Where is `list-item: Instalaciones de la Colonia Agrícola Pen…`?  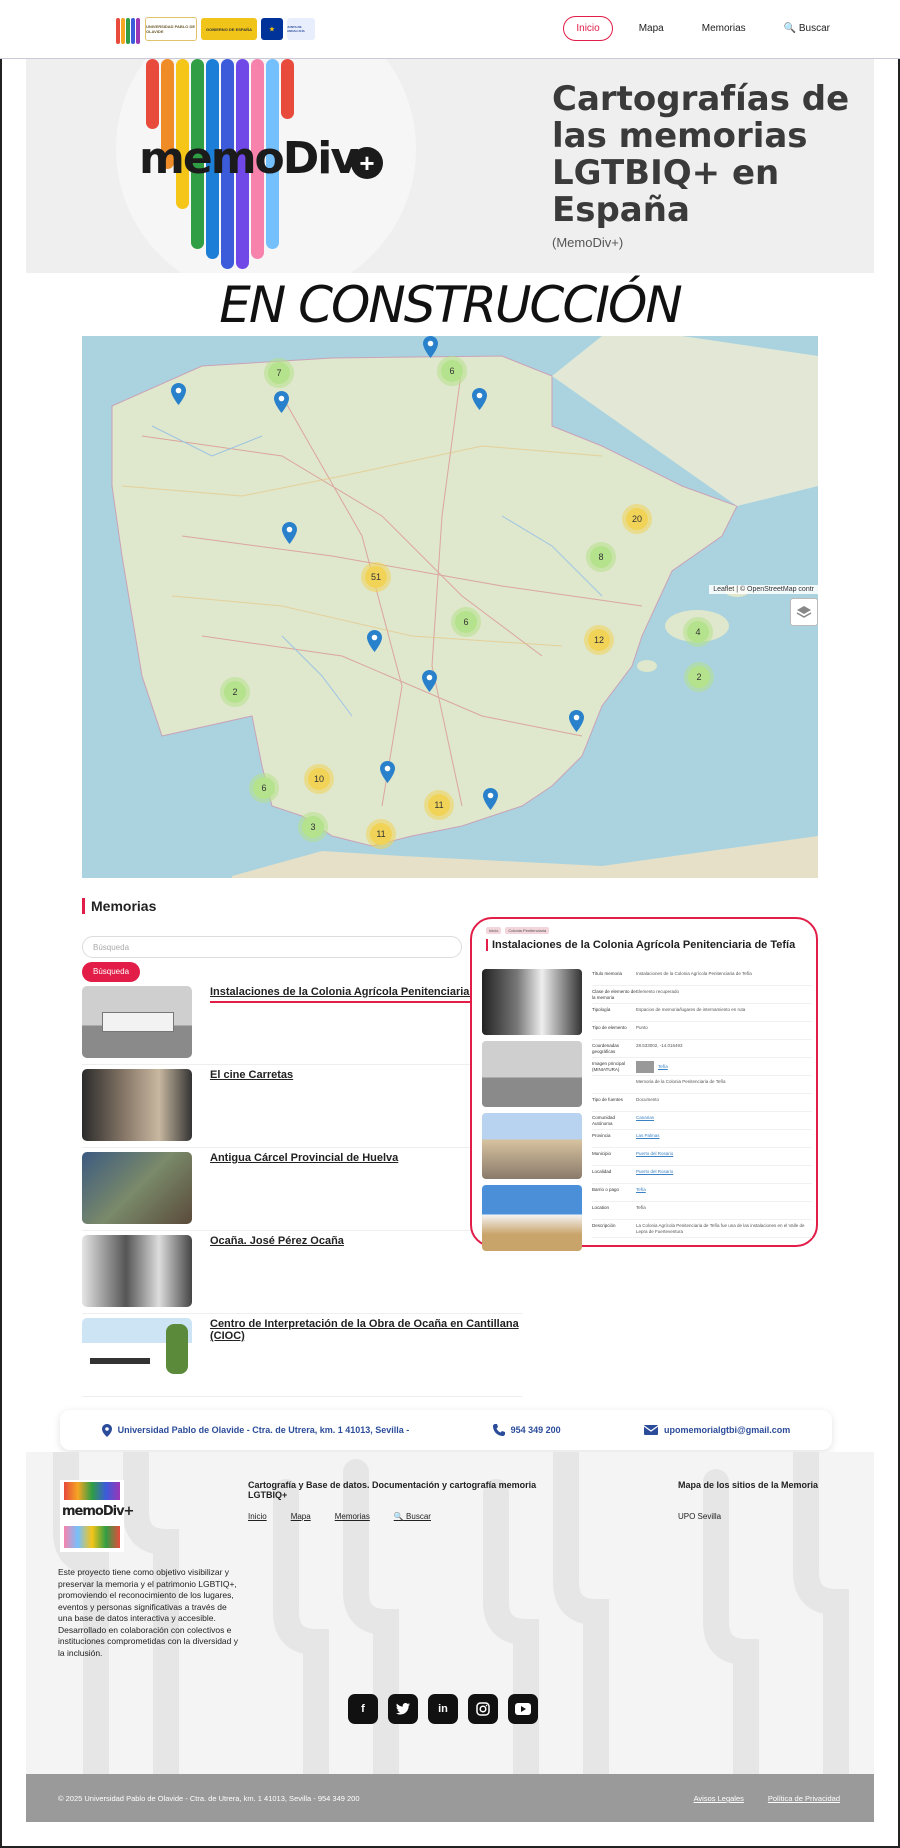 list-item: Instalaciones de la Colonia Agrícola Pen… is located at coordinates (302, 1025).